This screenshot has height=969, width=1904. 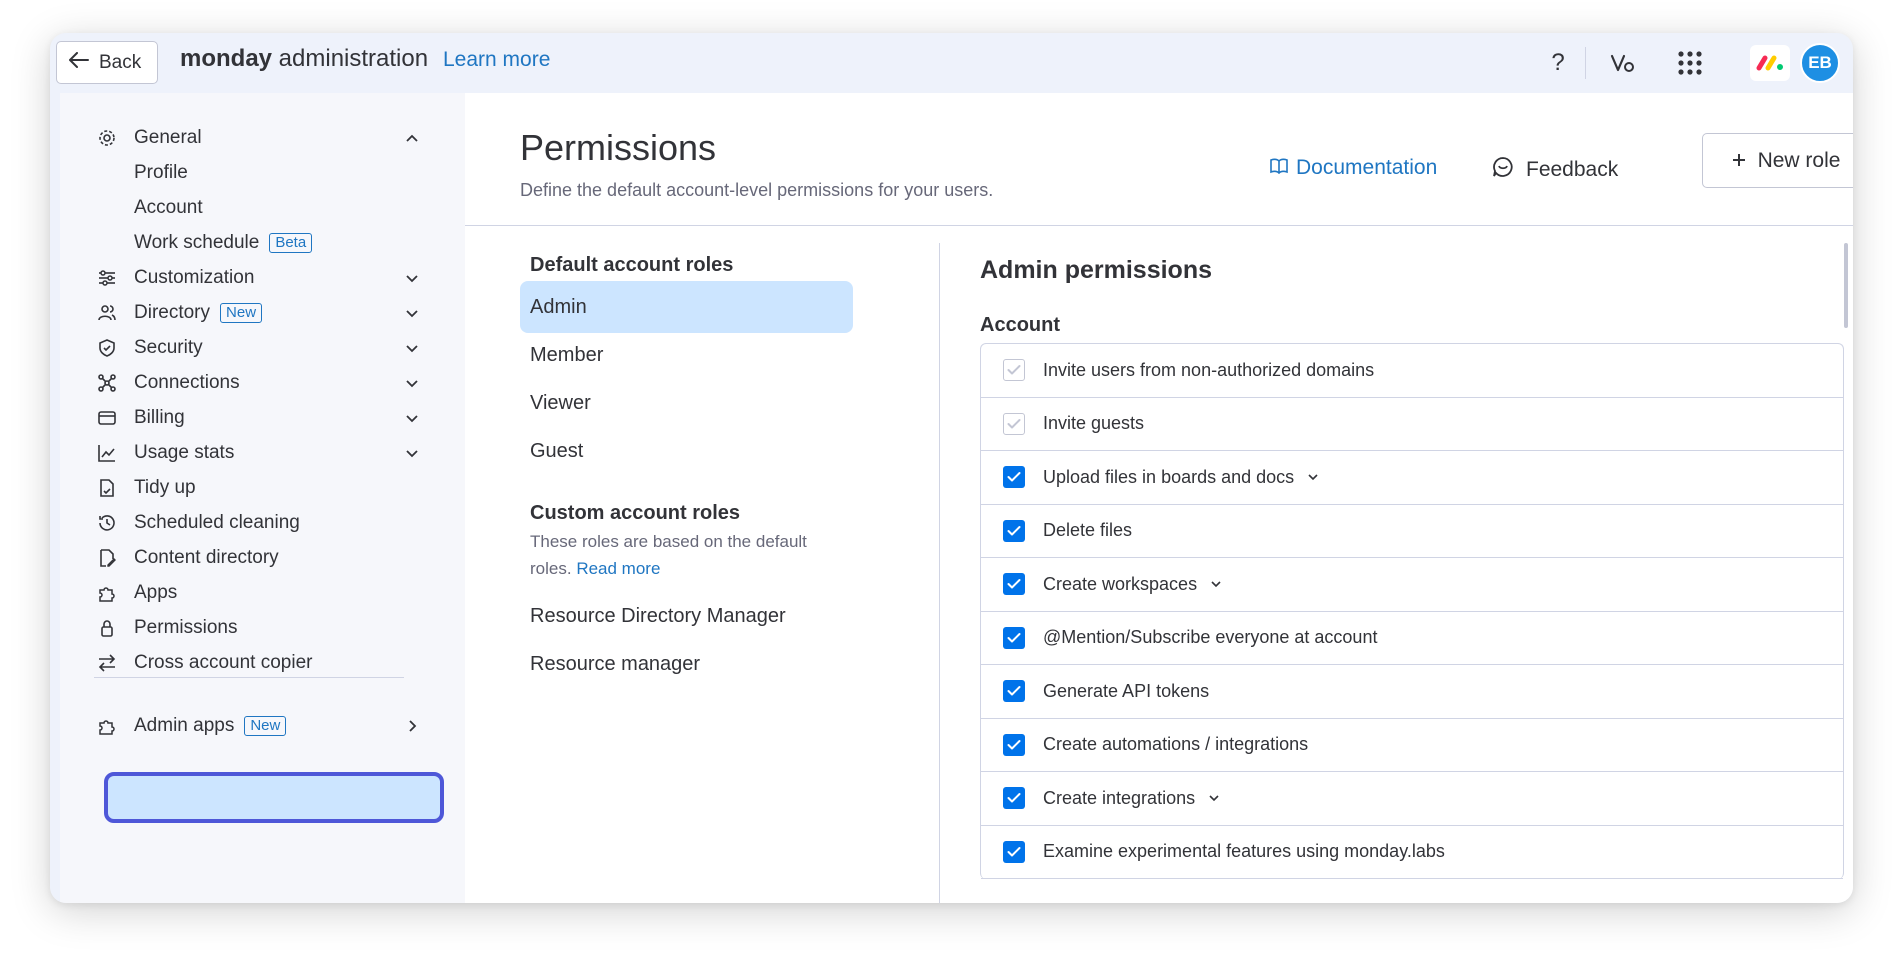 I want to click on line-chart-icon, so click(x=107, y=453).